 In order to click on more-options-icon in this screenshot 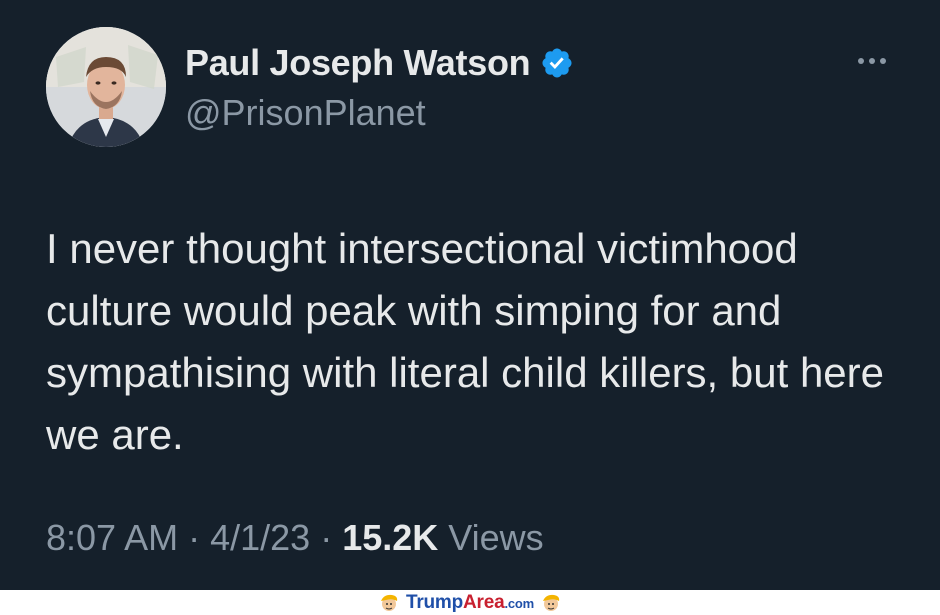, I will do `click(872, 61)`.